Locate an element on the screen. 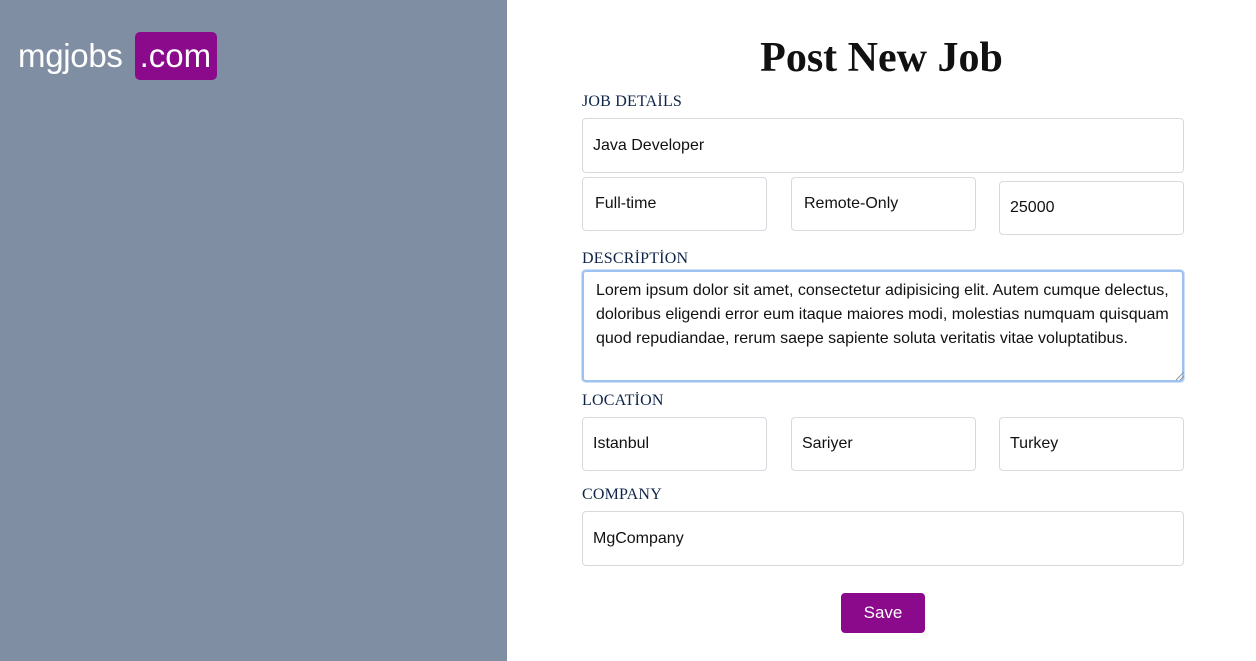 This screenshot has height=661, width=1256. location-label: LOCATİON is located at coordinates (623, 400).